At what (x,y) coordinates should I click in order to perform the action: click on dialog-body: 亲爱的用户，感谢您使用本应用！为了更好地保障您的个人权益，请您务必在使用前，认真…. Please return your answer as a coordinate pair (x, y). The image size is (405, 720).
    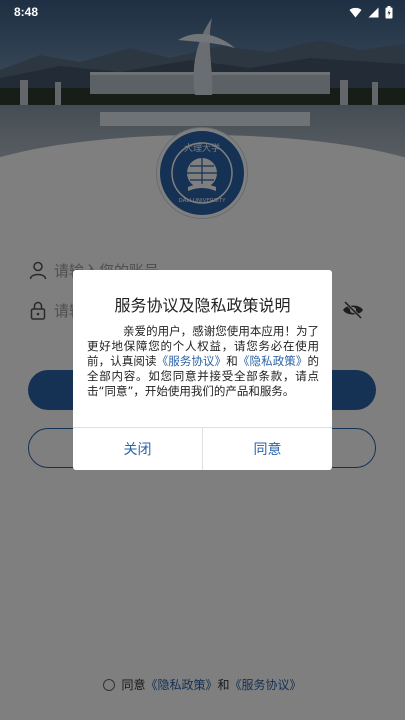
    Looking at the image, I should click on (203, 361).